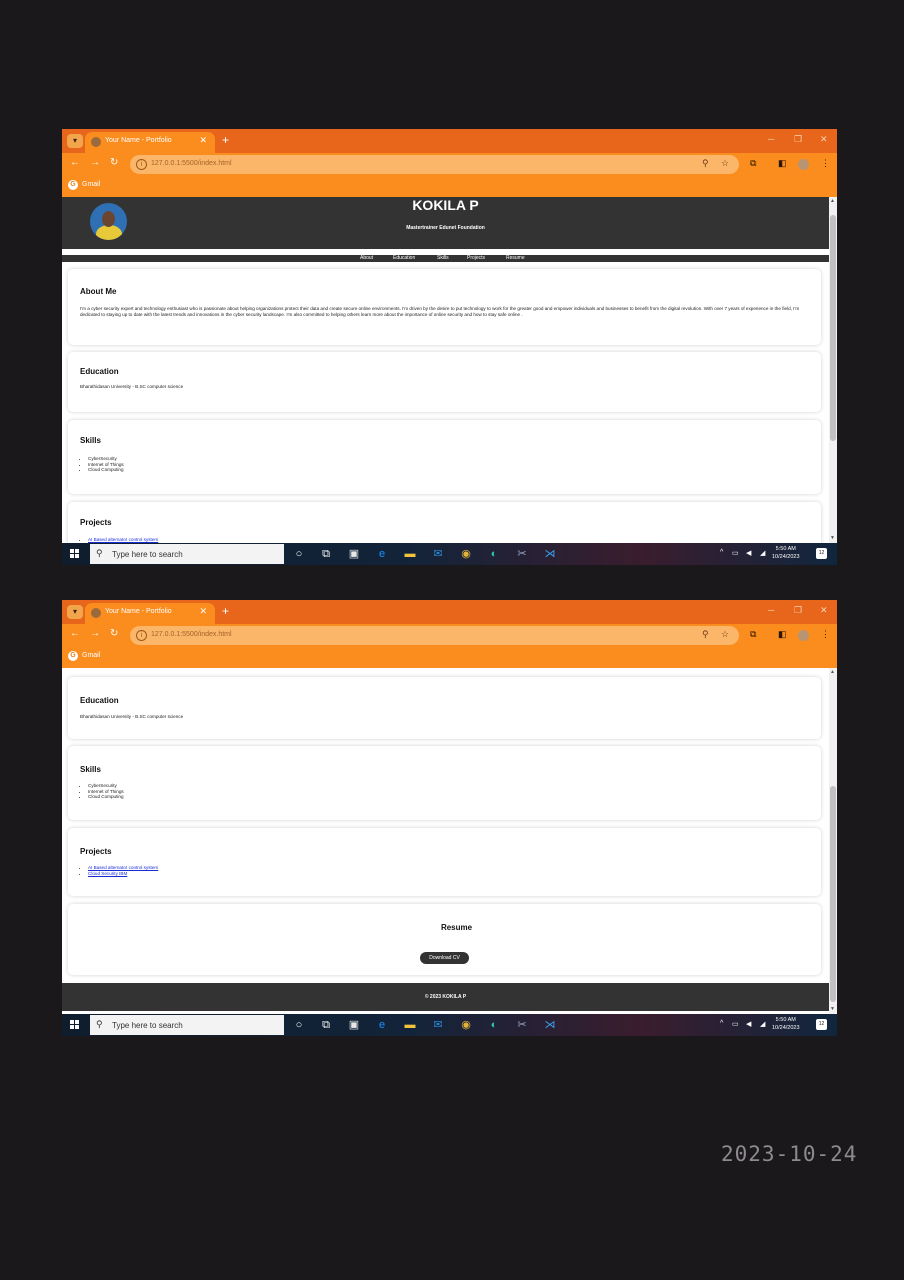 The width and height of the screenshot is (904, 1280). I want to click on site-nav: About Education Skills Projects Resume, so click(445, 258).